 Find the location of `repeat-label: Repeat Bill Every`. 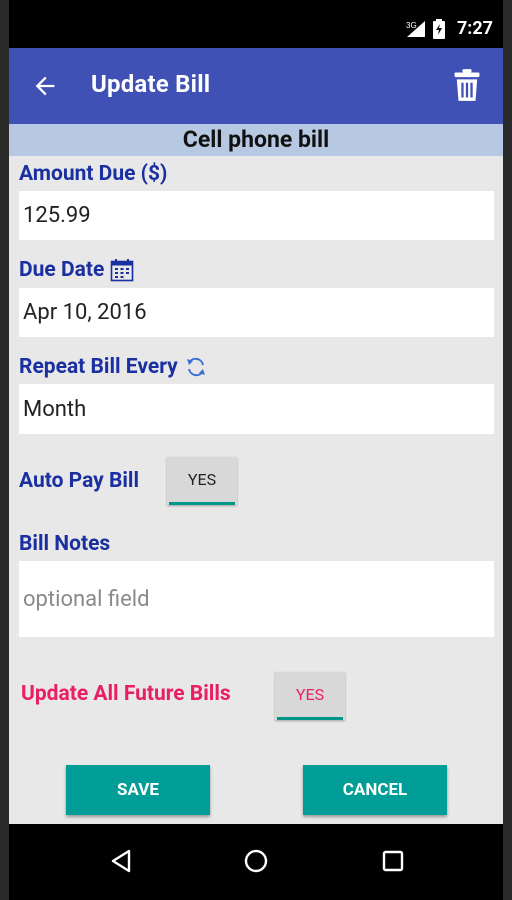

repeat-label: Repeat Bill Every is located at coordinates (113, 367).